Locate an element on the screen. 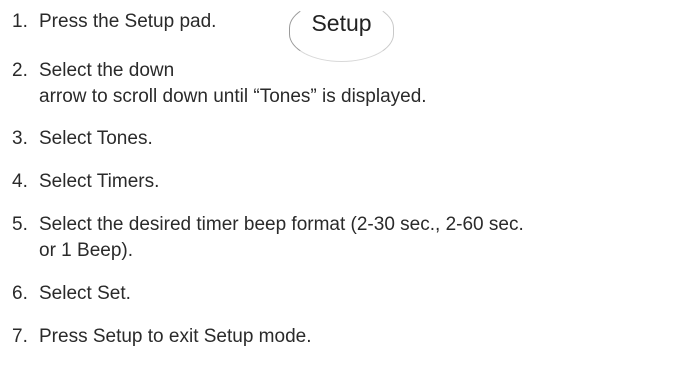 The height and width of the screenshot is (368, 685). step-line: Press Setup to exit Setup mode. is located at coordinates (175, 336).